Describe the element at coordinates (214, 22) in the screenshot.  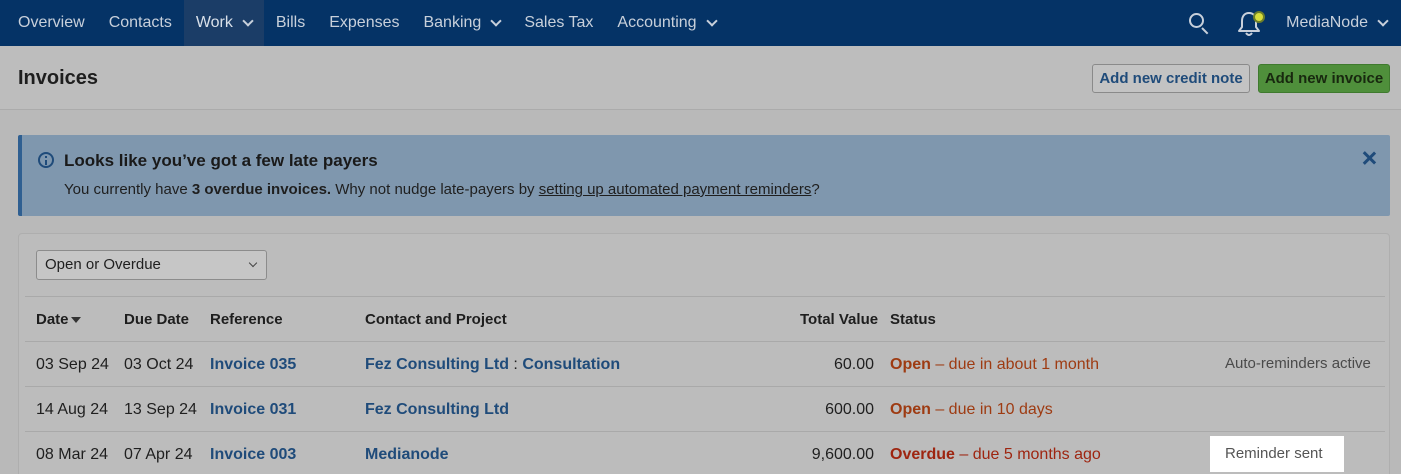
I see `nav-item-label: Work` at that location.